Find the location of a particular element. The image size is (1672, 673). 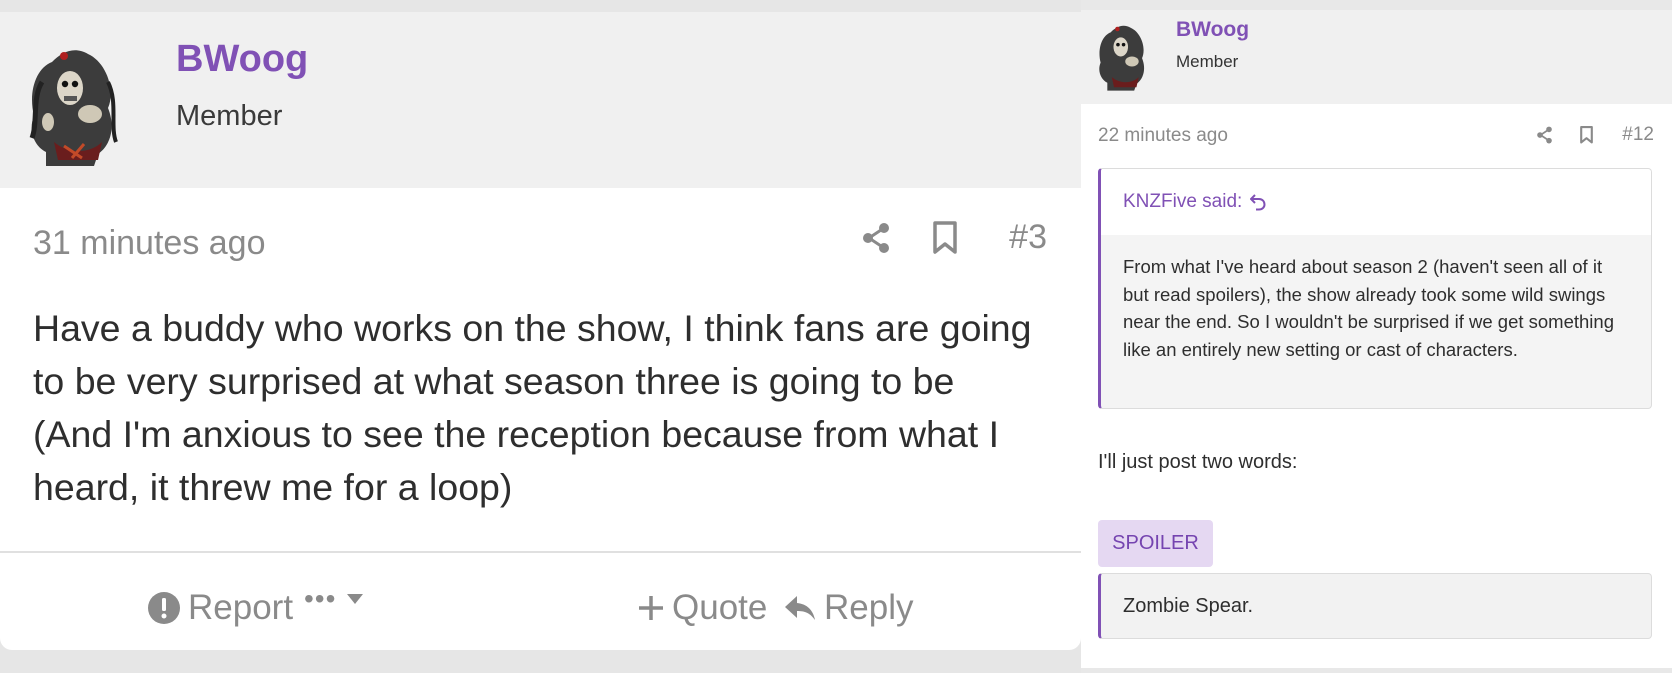

post-body: I'll just post two words: is located at coordinates (1198, 462).